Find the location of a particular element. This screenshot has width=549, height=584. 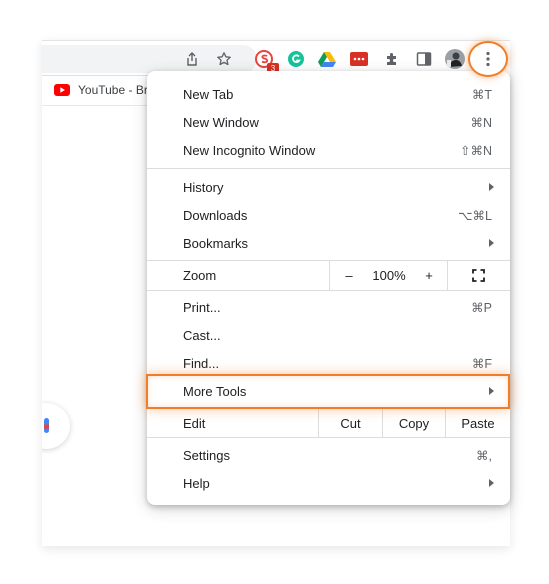

menu-edit-row: Edit Cut Copy Paste is located at coordinates (328, 423).